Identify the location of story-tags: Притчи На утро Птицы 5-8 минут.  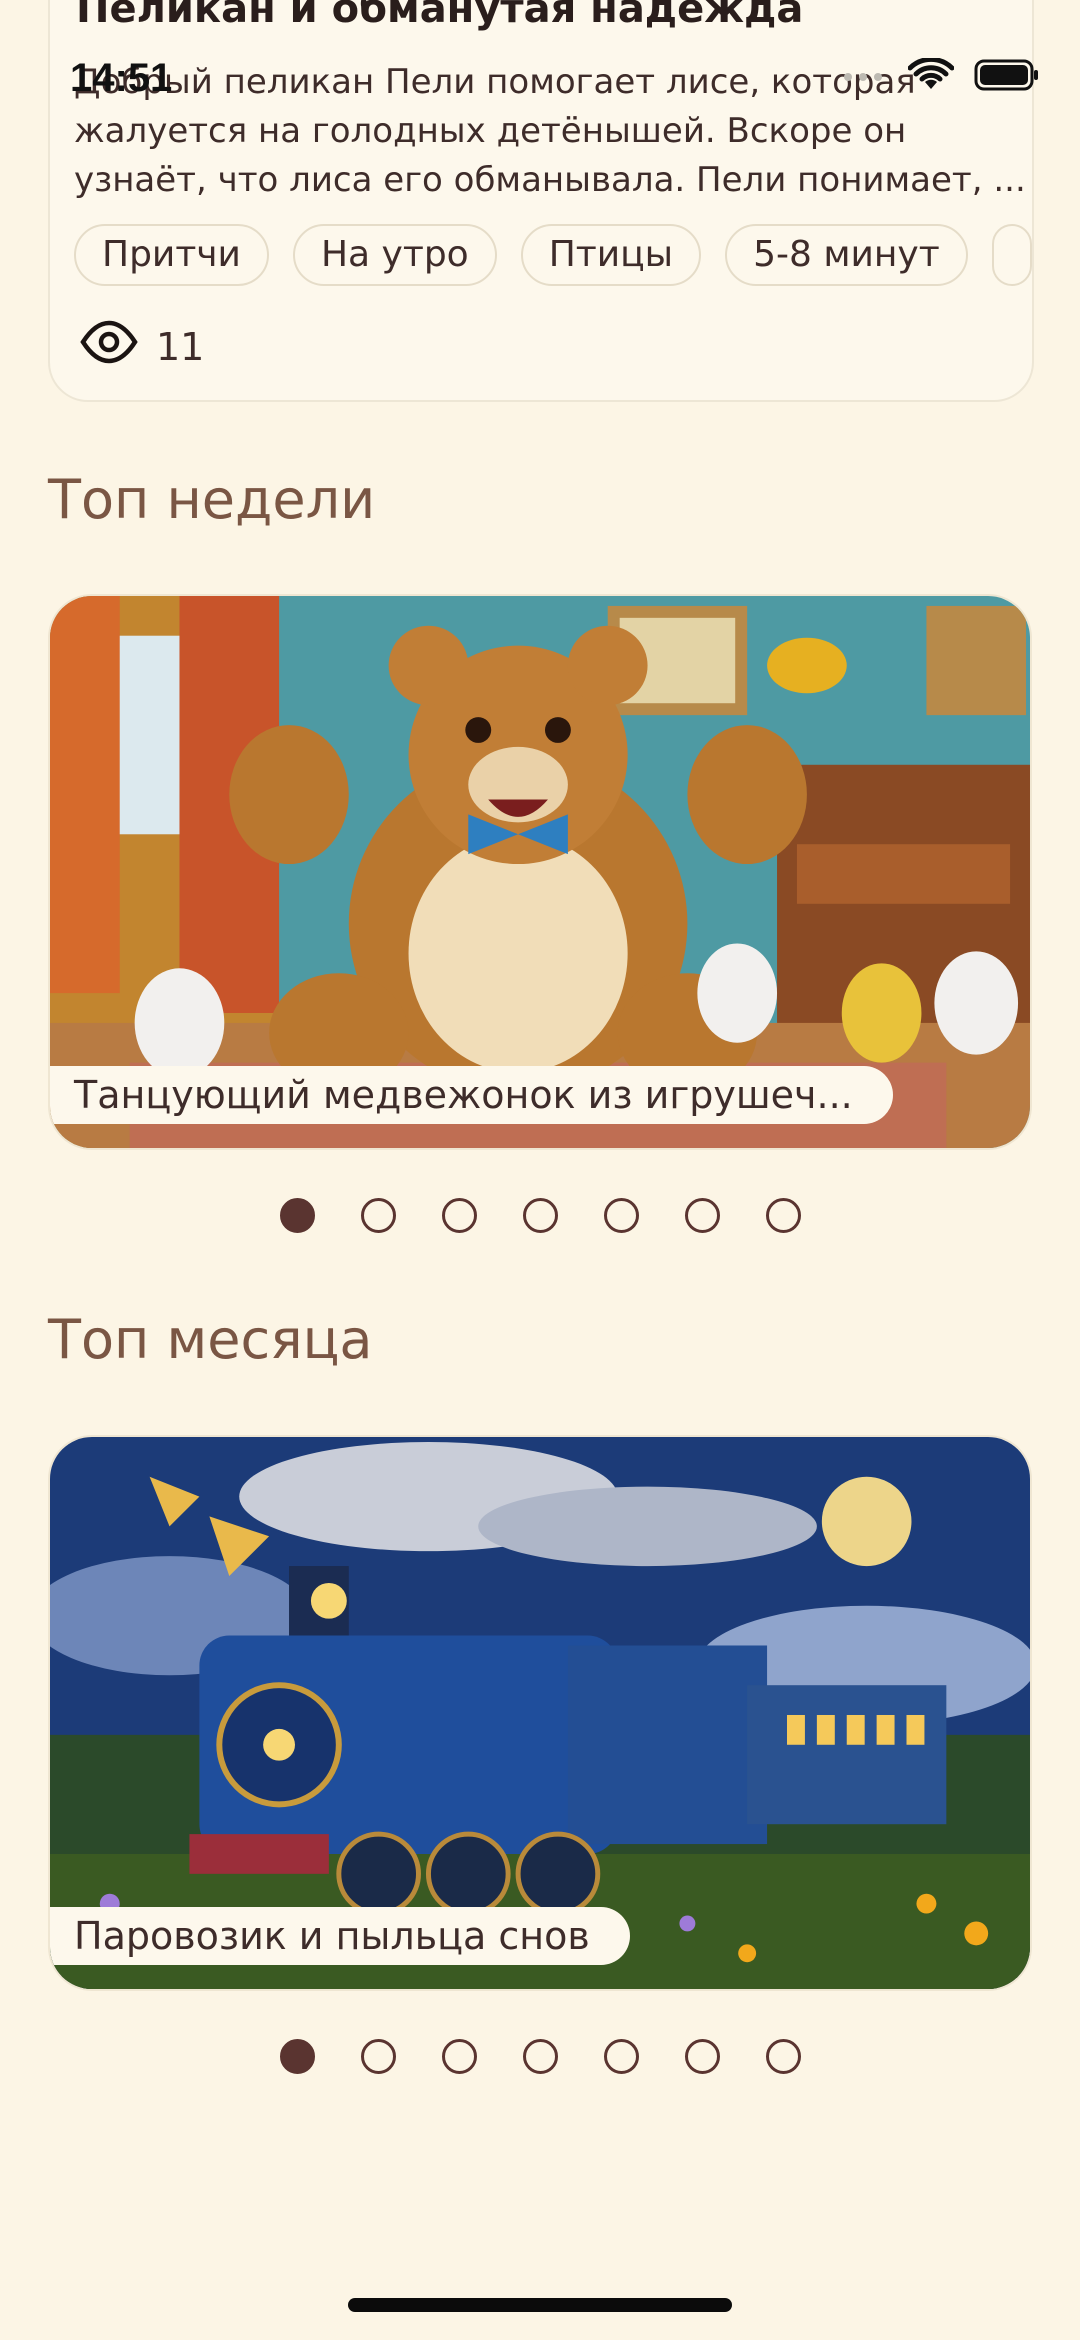
(553, 255).